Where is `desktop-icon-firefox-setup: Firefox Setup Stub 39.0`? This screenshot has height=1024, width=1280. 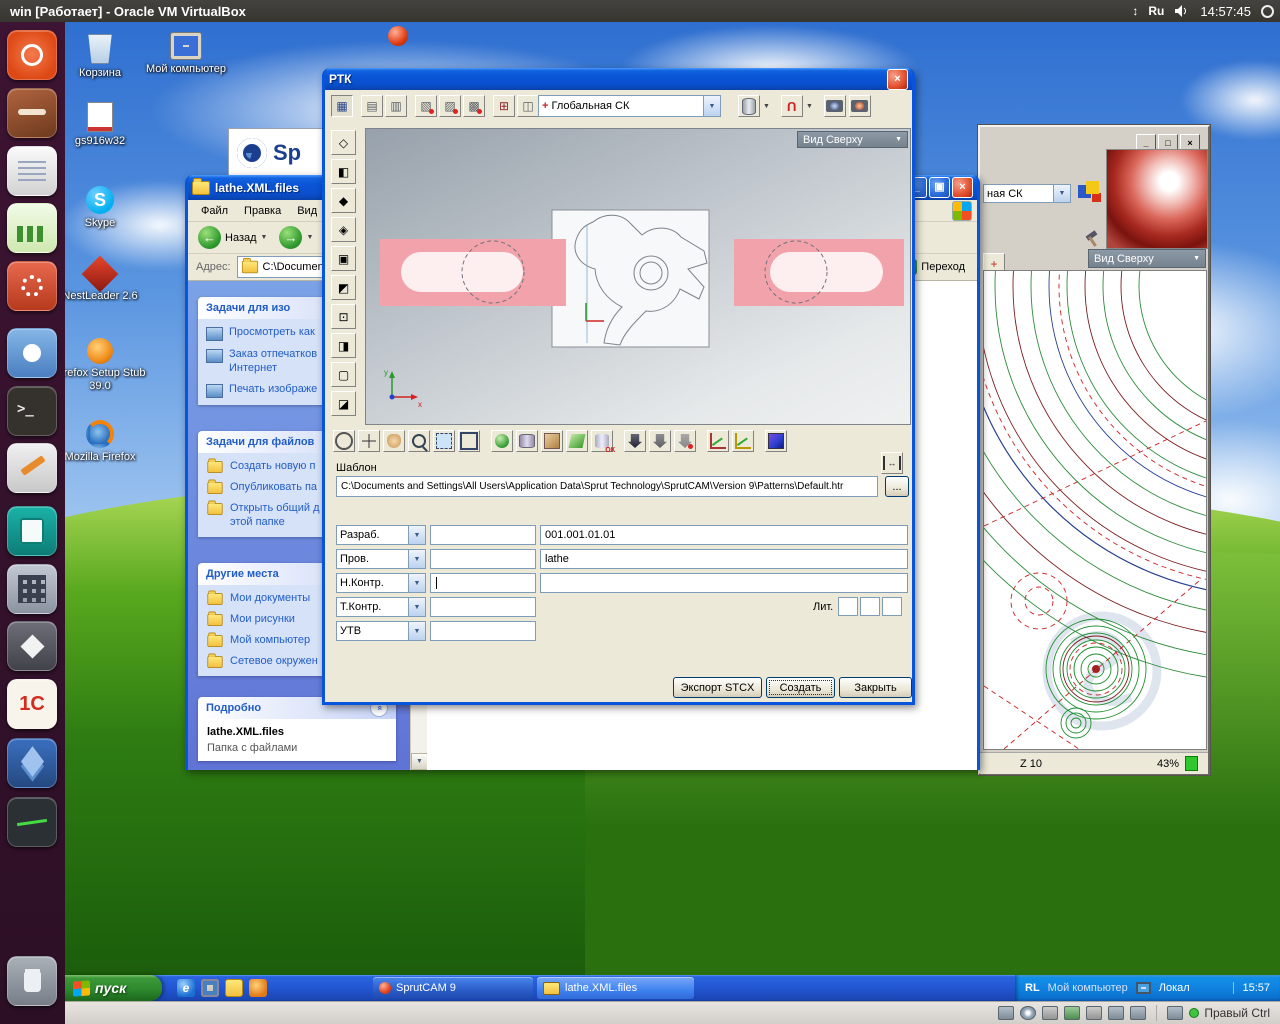
desktop-icon-firefox-setup: Firefox Setup Stub 39.0 is located at coordinates (100, 365).